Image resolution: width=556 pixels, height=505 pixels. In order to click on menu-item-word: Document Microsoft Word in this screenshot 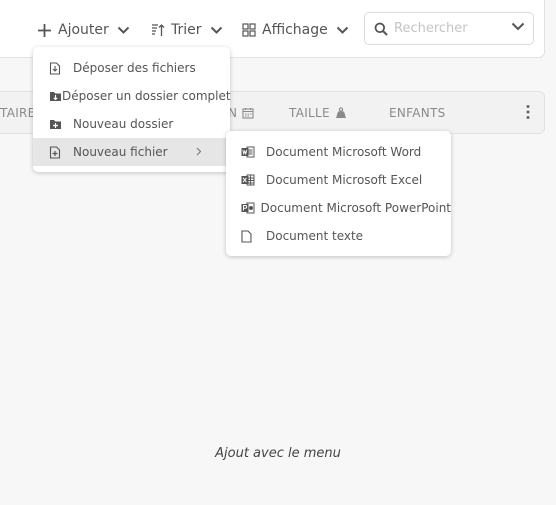, I will do `click(338, 152)`.